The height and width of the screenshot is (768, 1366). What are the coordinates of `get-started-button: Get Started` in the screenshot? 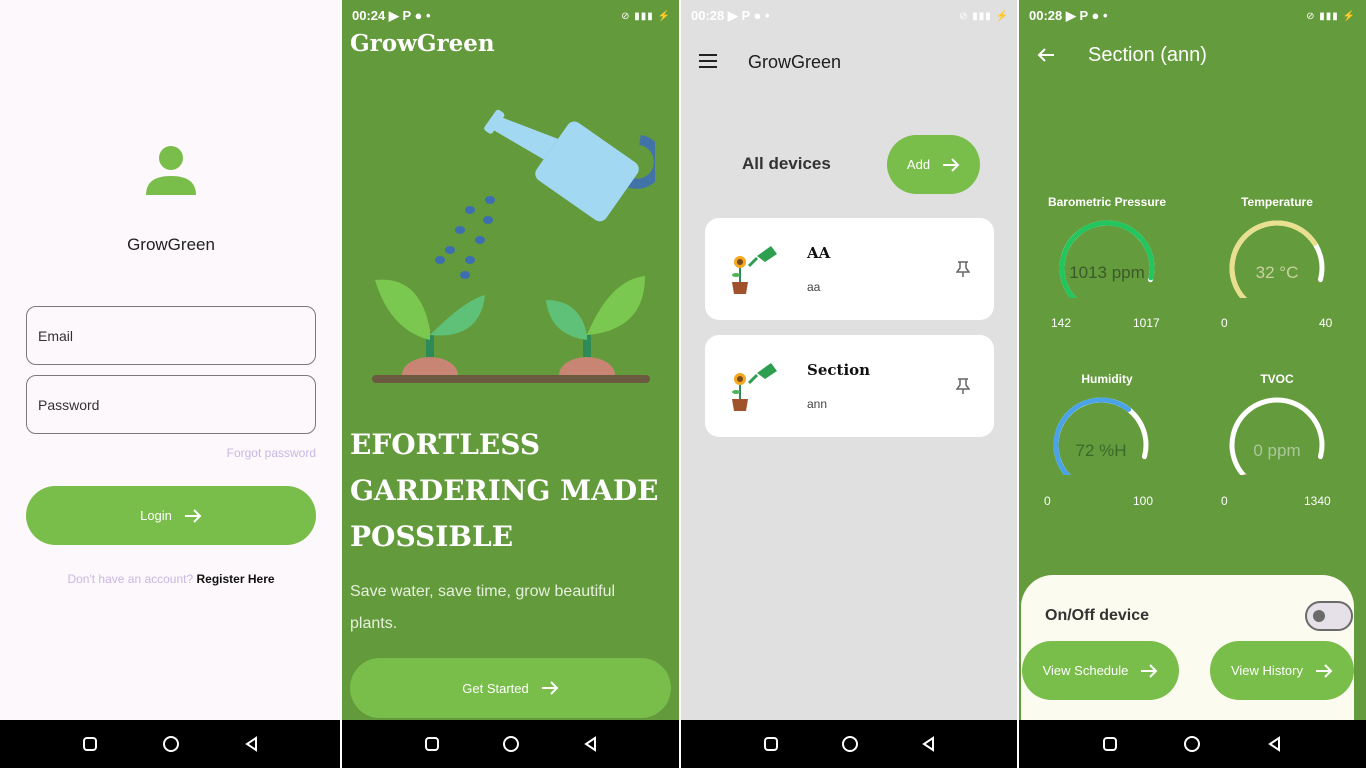 It's located at (510, 688).